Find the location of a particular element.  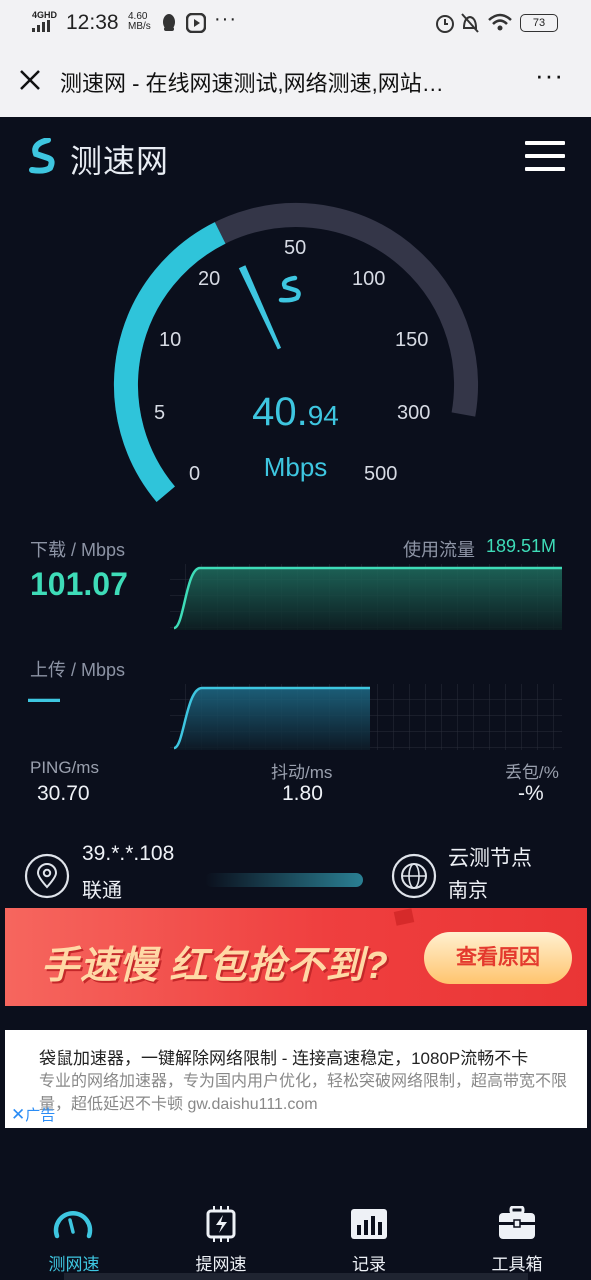

ping-label: PING/ms is located at coordinates (64, 767).